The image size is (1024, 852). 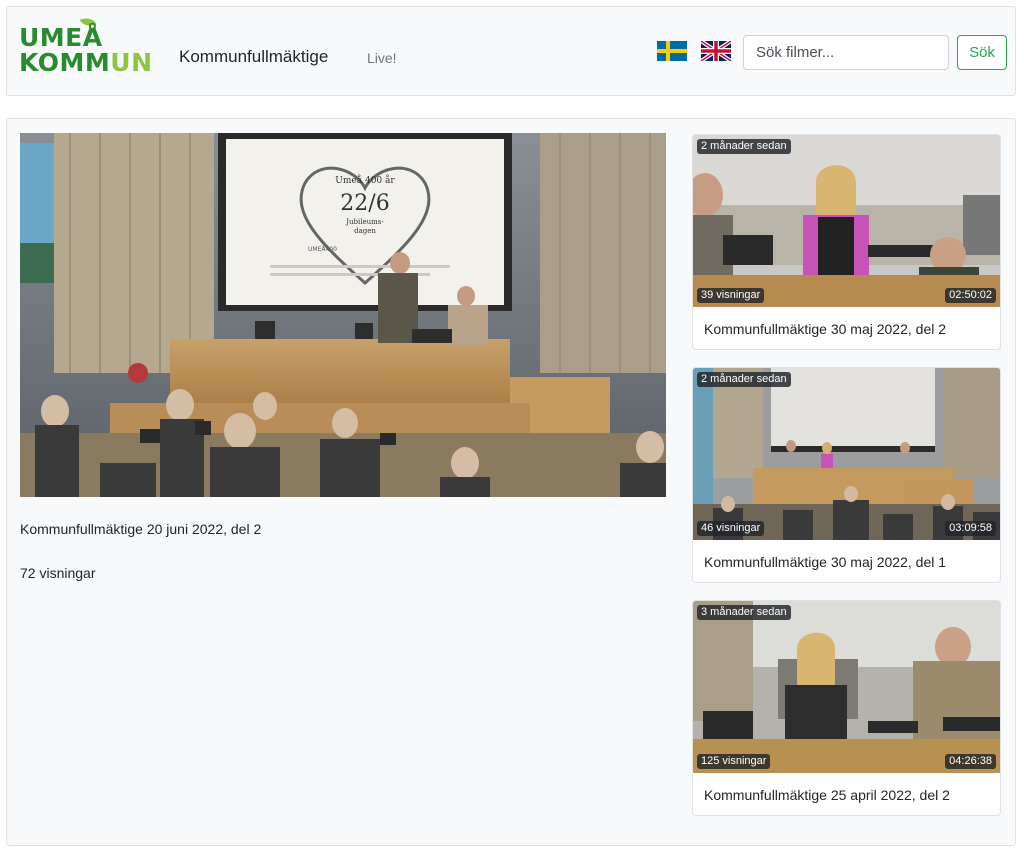 What do you see at coordinates (365, 180) in the screenshot?
I see `screen-text-1: Umeå 400 år` at bounding box center [365, 180].